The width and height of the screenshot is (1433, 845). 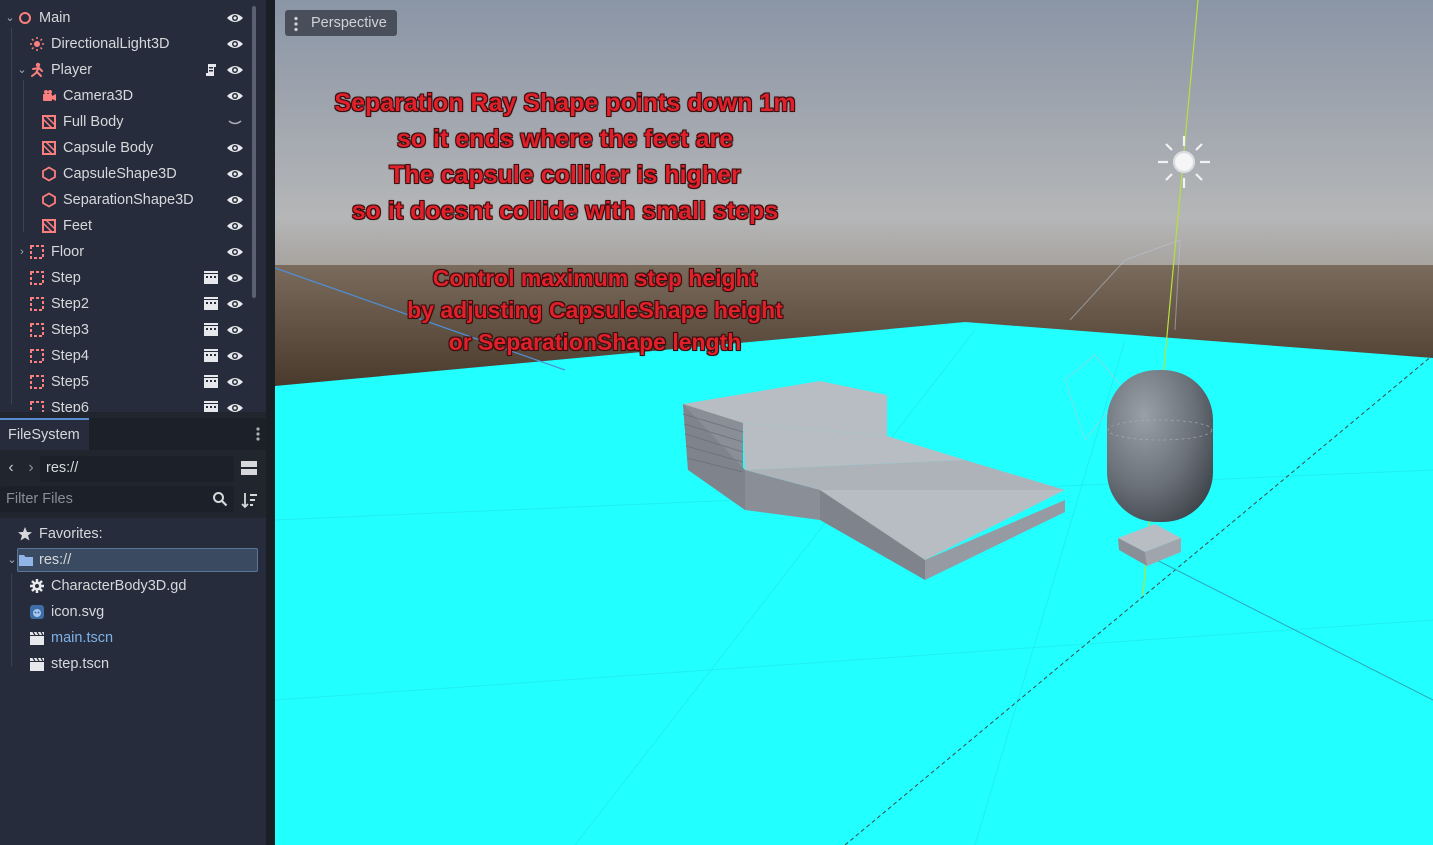 I want to click on mesh-instance-icon, so click(x=49, y=148).